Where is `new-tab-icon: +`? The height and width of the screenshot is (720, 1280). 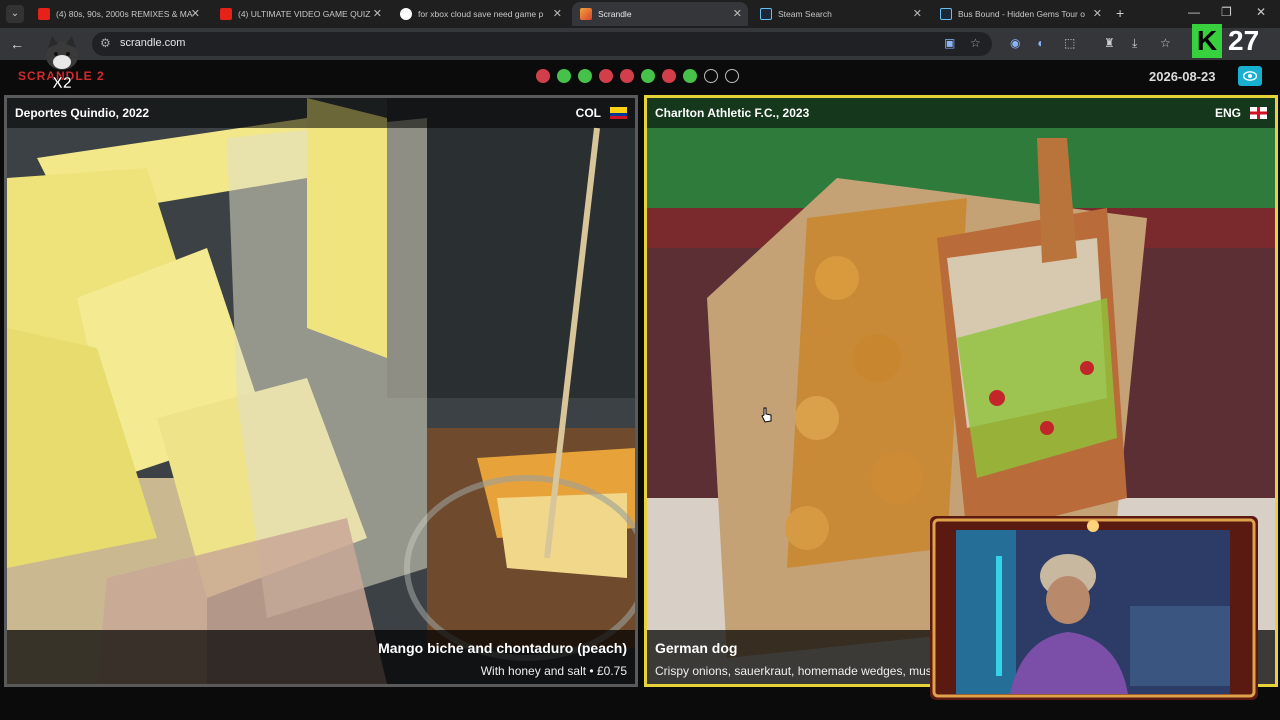
new-tab-icon: + is located at coordinates (1120, 13).